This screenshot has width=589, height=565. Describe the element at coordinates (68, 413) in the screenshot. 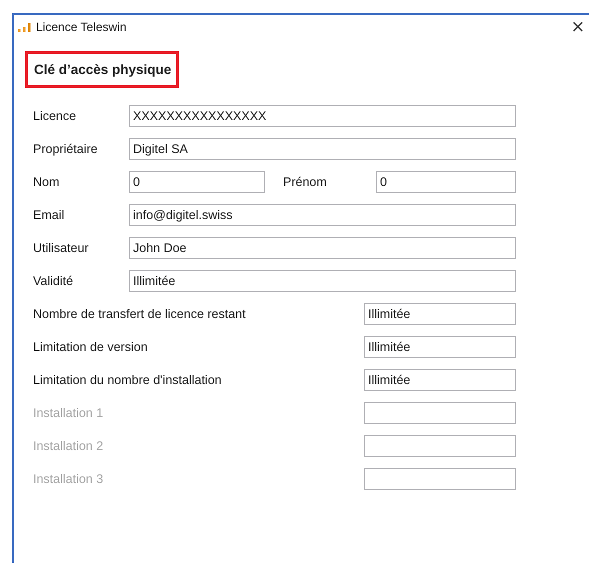

I see `field-label: Installation 1` at that location.